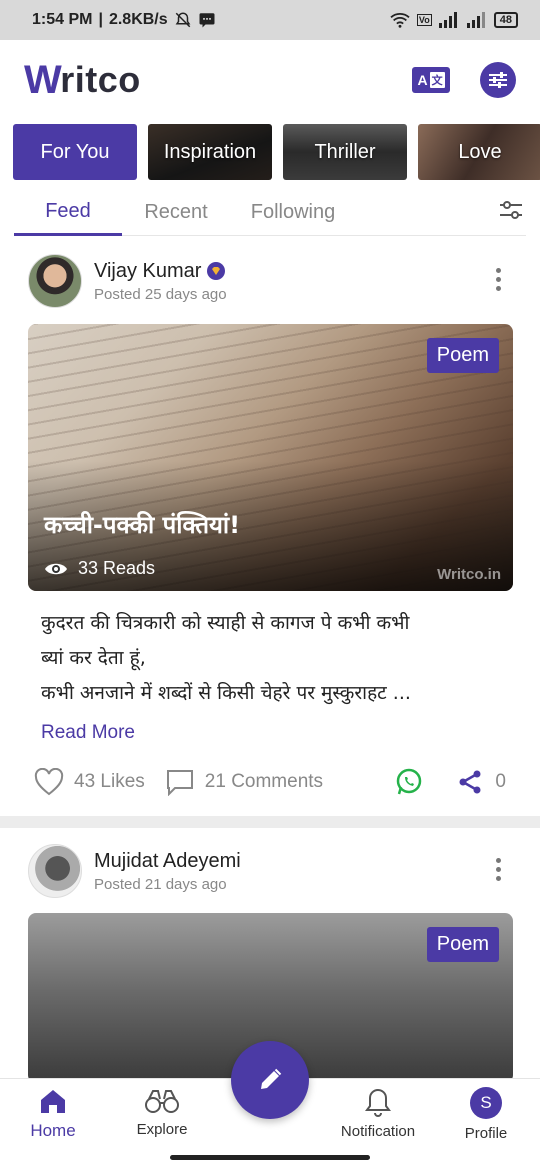 This screenshot has width=540, height=1170. What do you see at coordinates (270, 80) in the screenshot?
I see `app-header: W ritco A 文` at bounding box center [270, 80].